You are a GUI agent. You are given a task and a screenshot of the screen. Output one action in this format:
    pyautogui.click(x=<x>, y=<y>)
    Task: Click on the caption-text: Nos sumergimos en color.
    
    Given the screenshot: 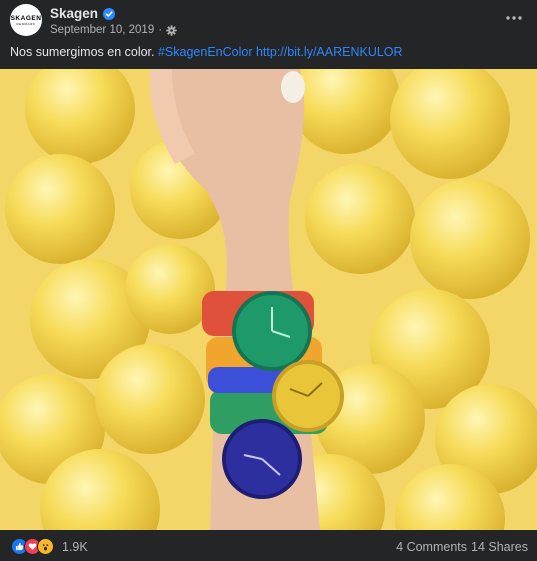 What is the action you would take?
    pyautogui.click(x=84, y=52)
    